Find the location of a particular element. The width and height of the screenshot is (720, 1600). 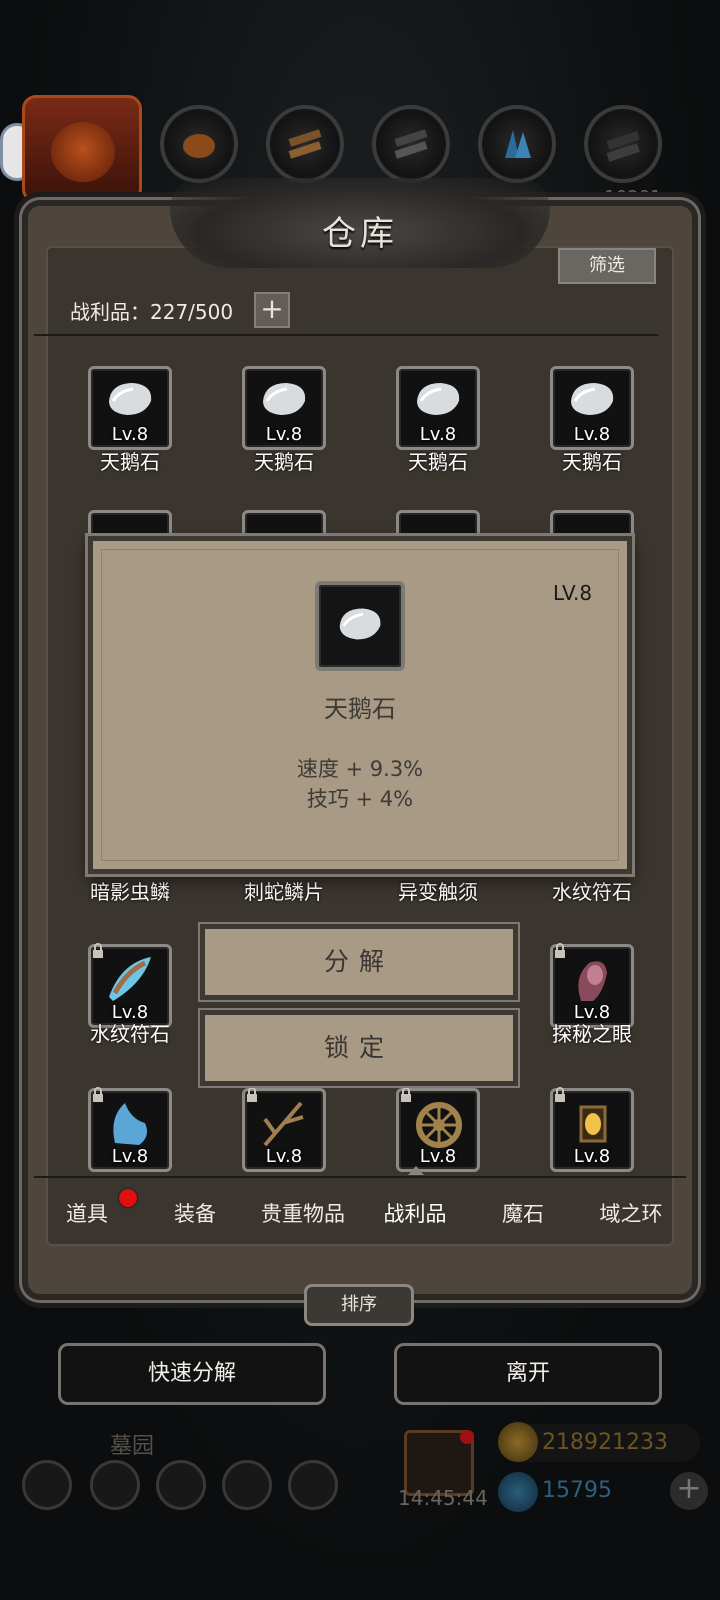

popup-item-icon is located at coordinates (360, 626).